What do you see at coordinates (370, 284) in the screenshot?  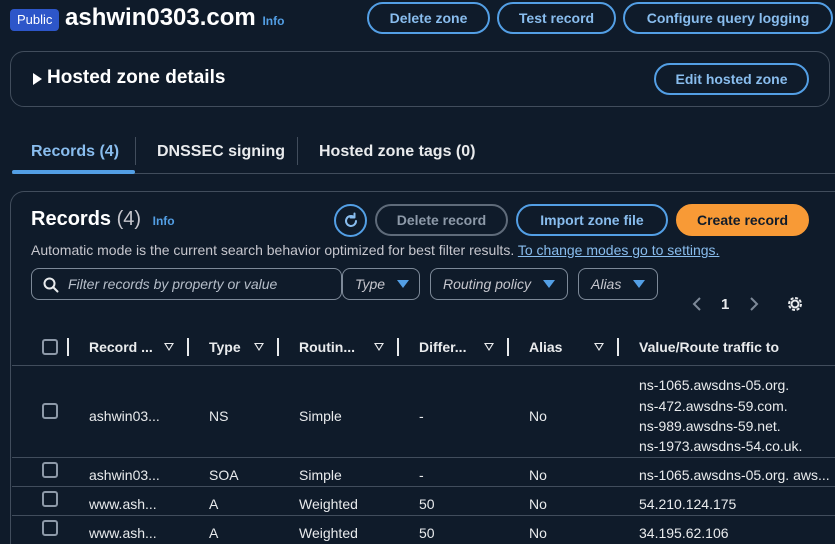 I see `type-filter-label: Type` at bounding box center [370, 284].